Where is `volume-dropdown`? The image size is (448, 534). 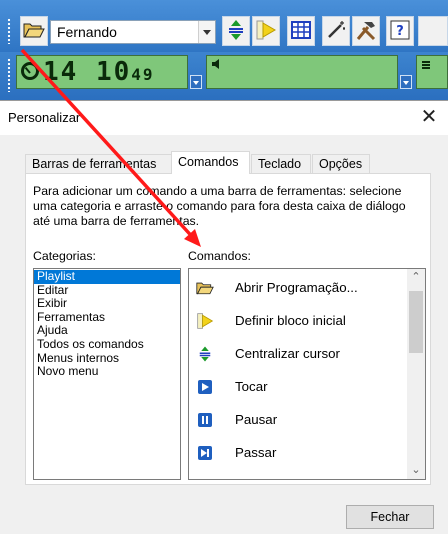
volume-dropdown is located at coordinates (406, 82).